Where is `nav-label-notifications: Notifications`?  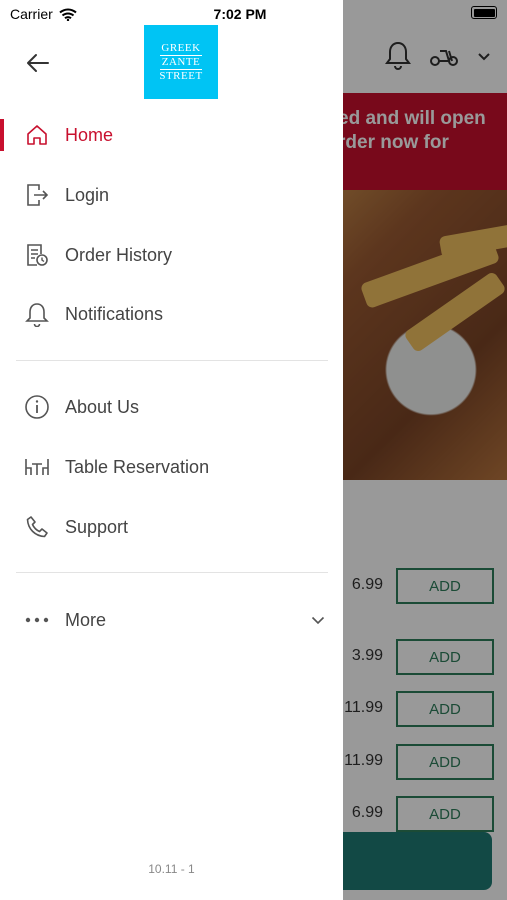
nav-label-notifications: Notifications is located at coordinates (114, 313).